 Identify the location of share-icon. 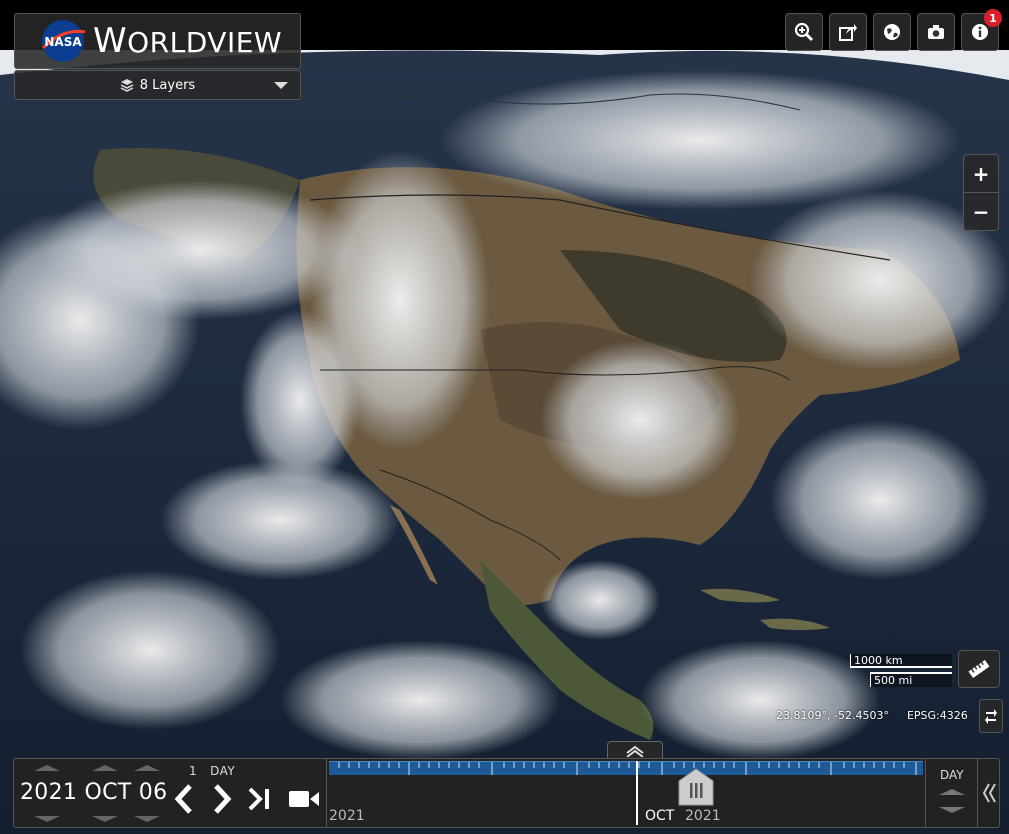
(848, 32).